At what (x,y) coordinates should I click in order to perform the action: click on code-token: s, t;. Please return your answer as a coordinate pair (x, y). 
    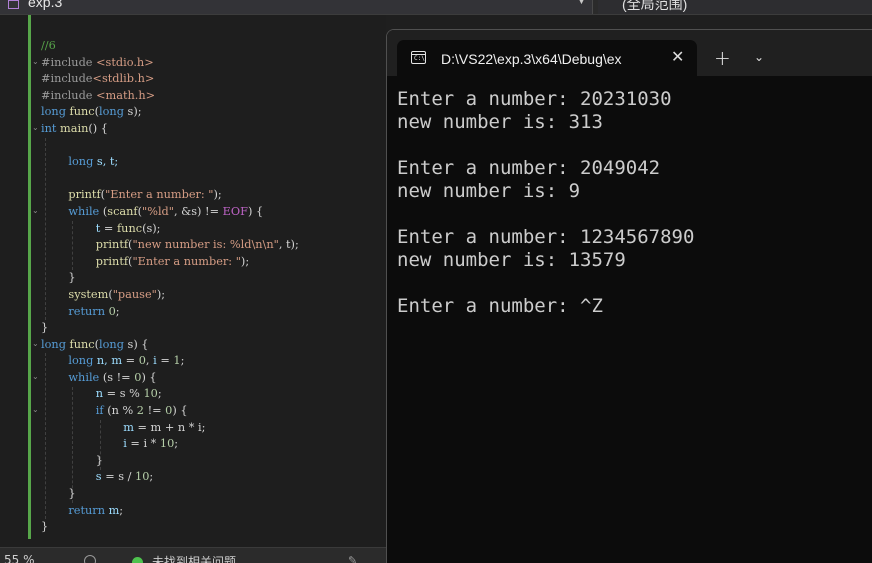
    Looking at the image, I should click on (107, 162).